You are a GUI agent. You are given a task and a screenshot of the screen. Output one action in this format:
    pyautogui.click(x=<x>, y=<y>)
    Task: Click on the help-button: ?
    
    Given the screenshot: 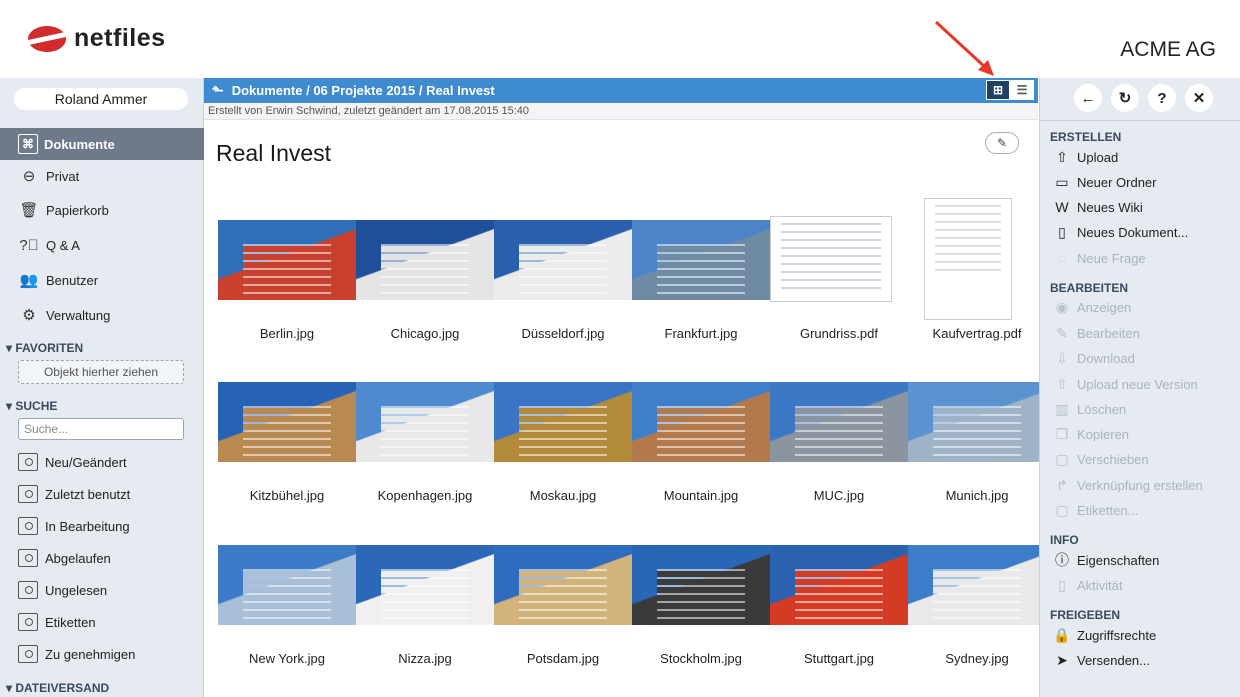 What is the action you would take?
    pyautogui.click(x=1162, y=98)
    